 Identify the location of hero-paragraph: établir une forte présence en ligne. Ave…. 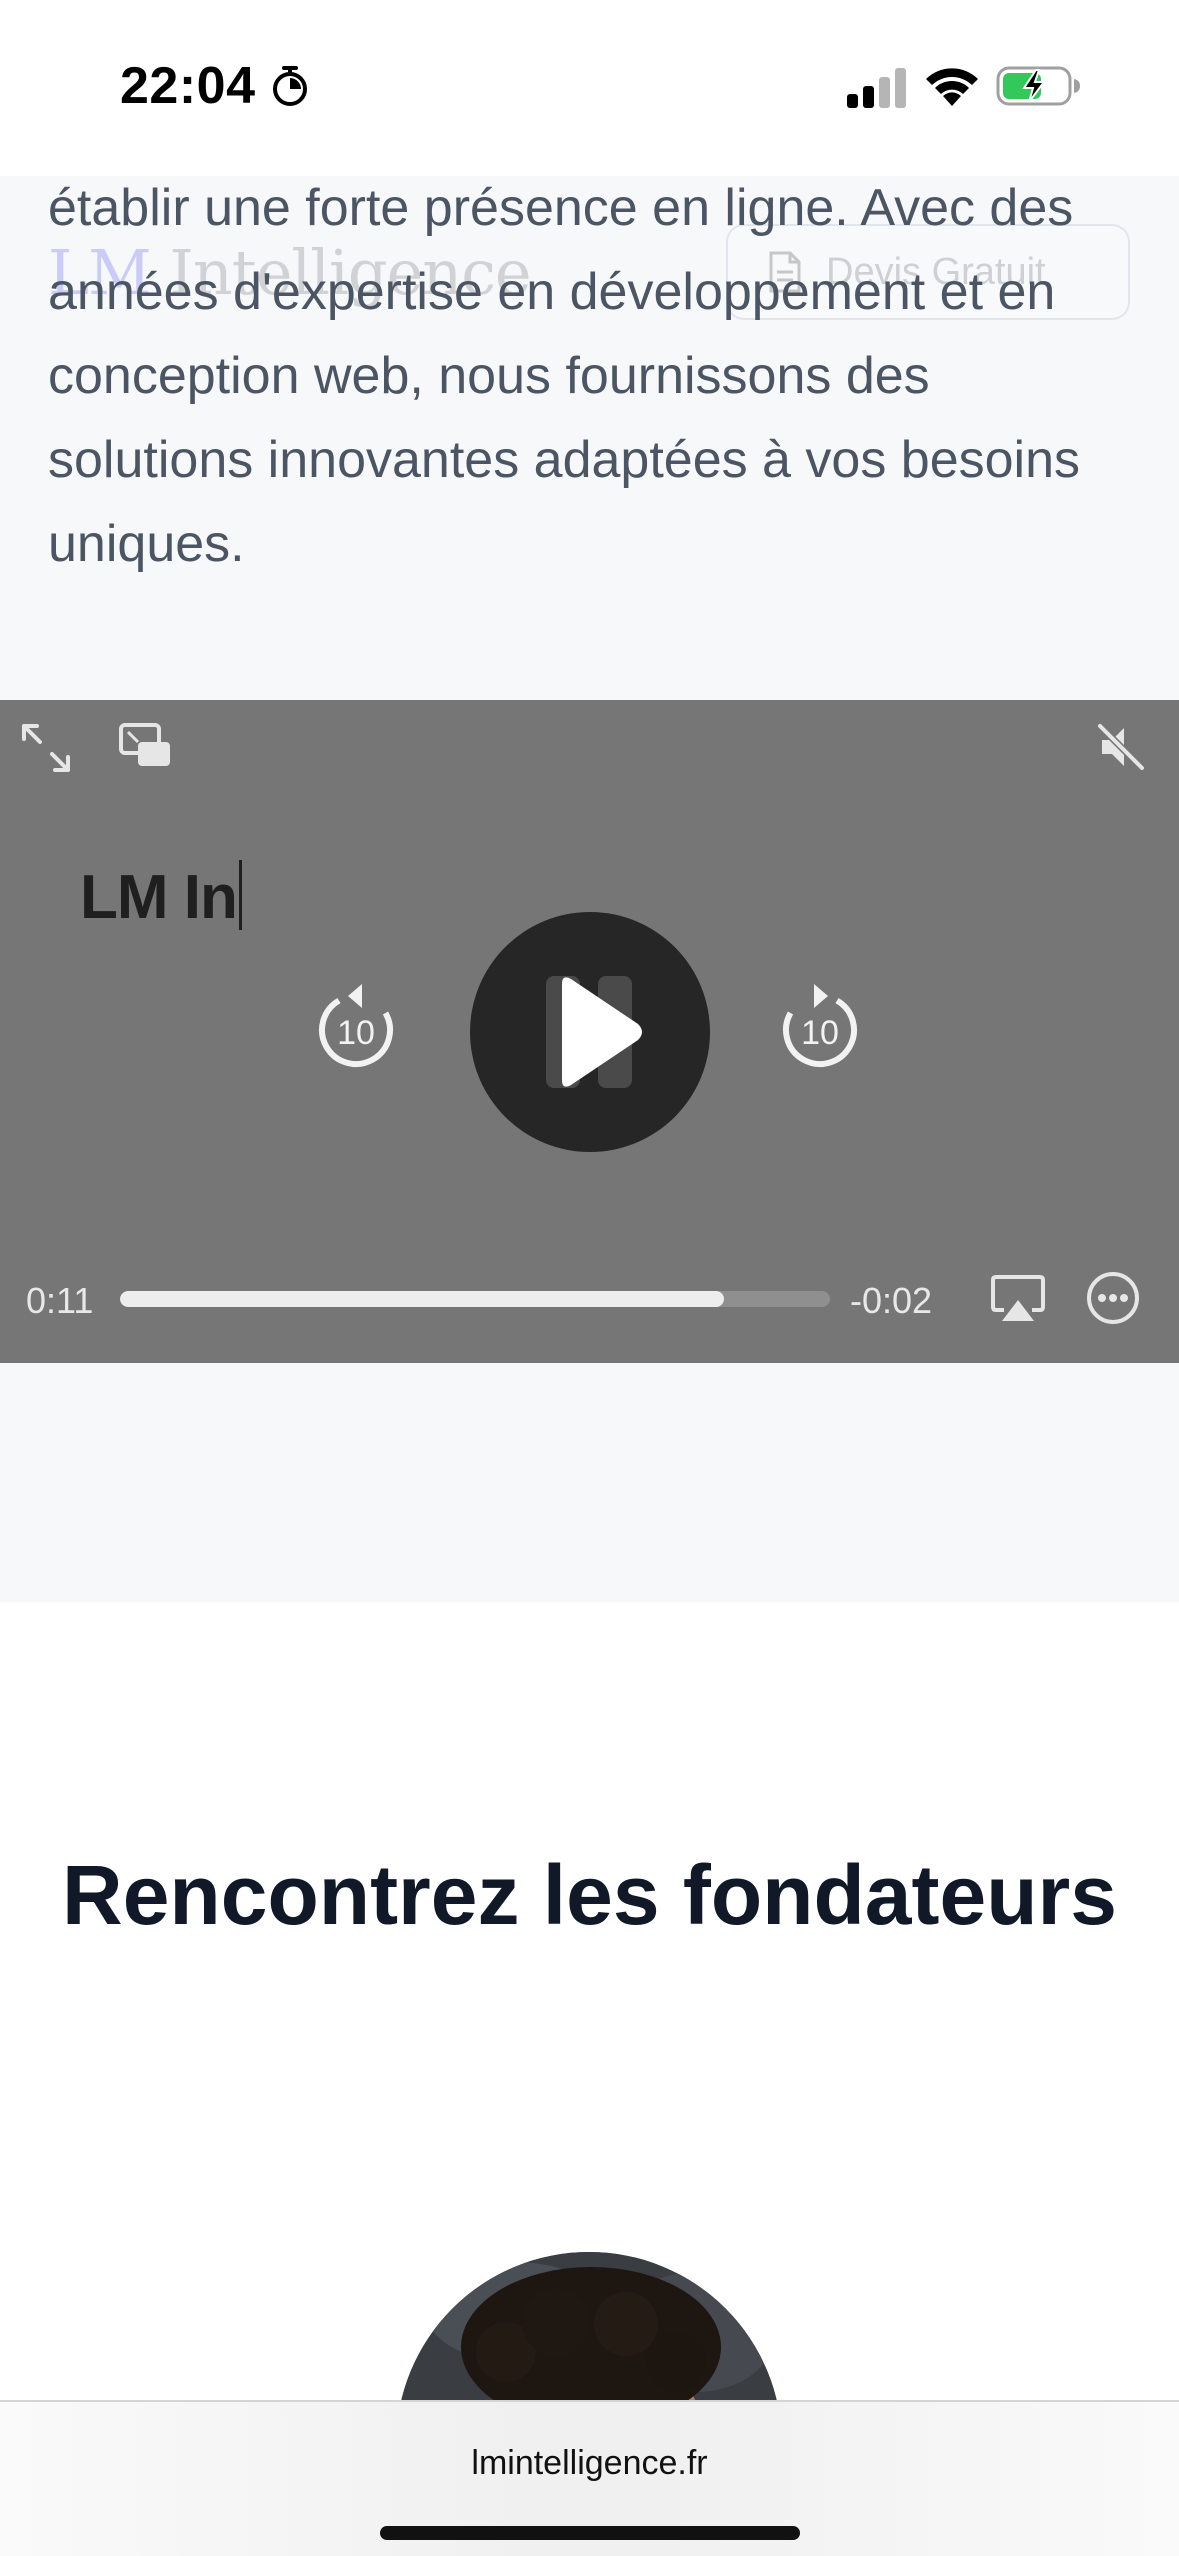
(564, 376).